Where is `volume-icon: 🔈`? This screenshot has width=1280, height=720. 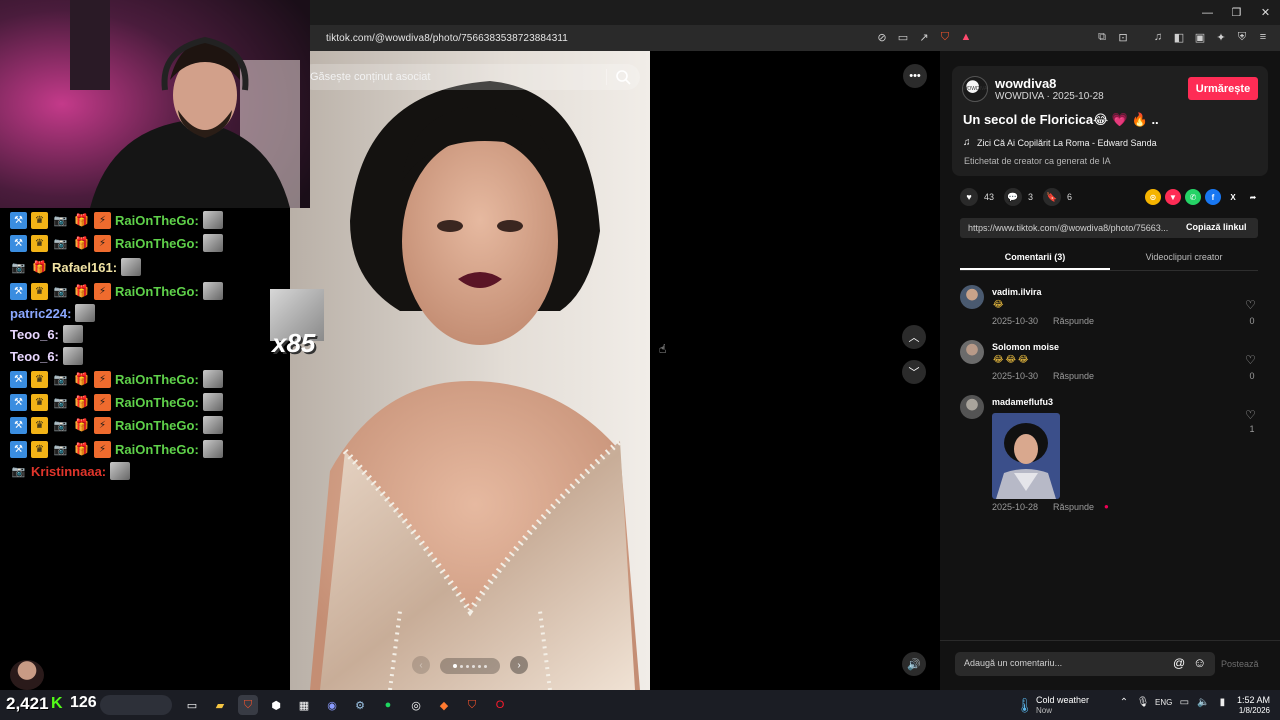
volume-icon: 🔈 is located at coordinates (1203, 702).